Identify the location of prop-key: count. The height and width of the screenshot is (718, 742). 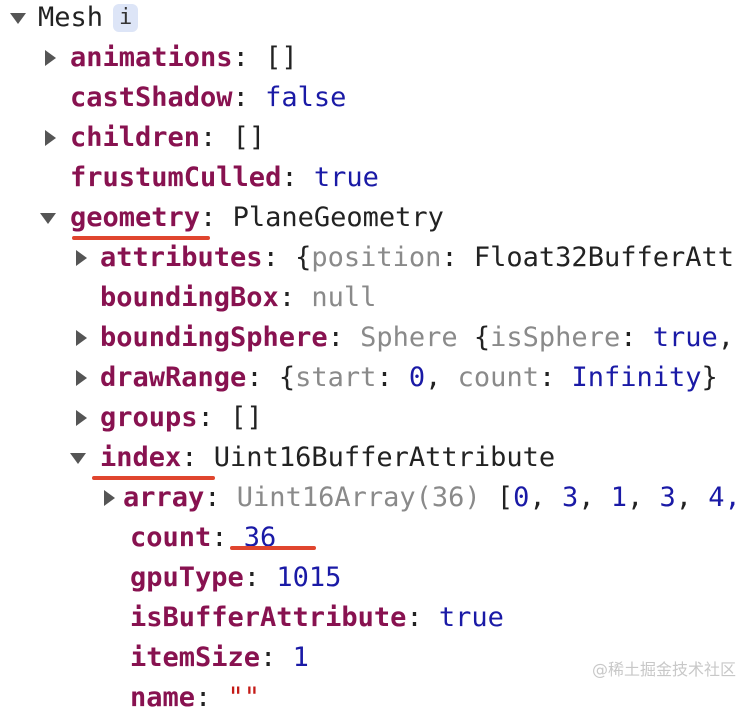
(171, 537).